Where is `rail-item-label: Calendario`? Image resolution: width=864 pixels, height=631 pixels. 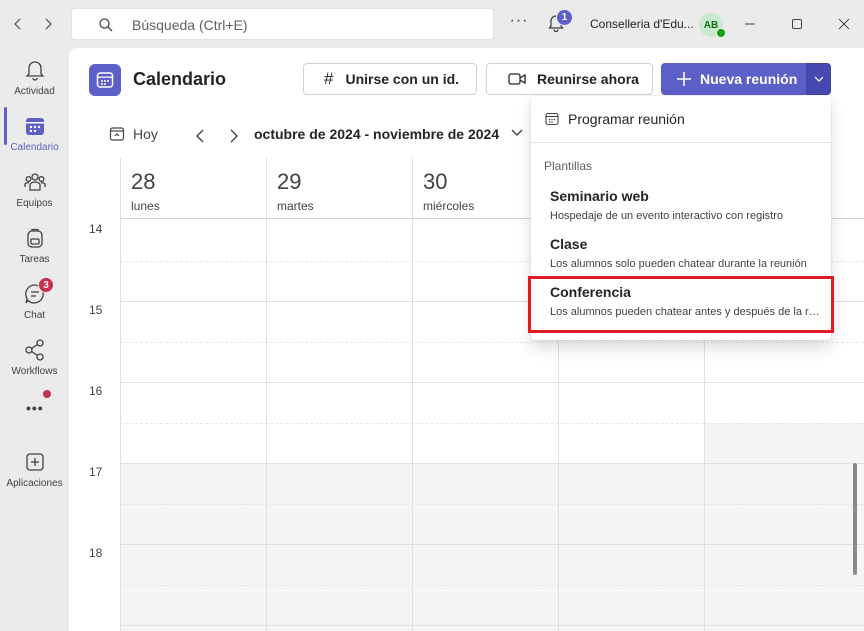 rail-item-label: Calendario is located at coordinates (34, 147).